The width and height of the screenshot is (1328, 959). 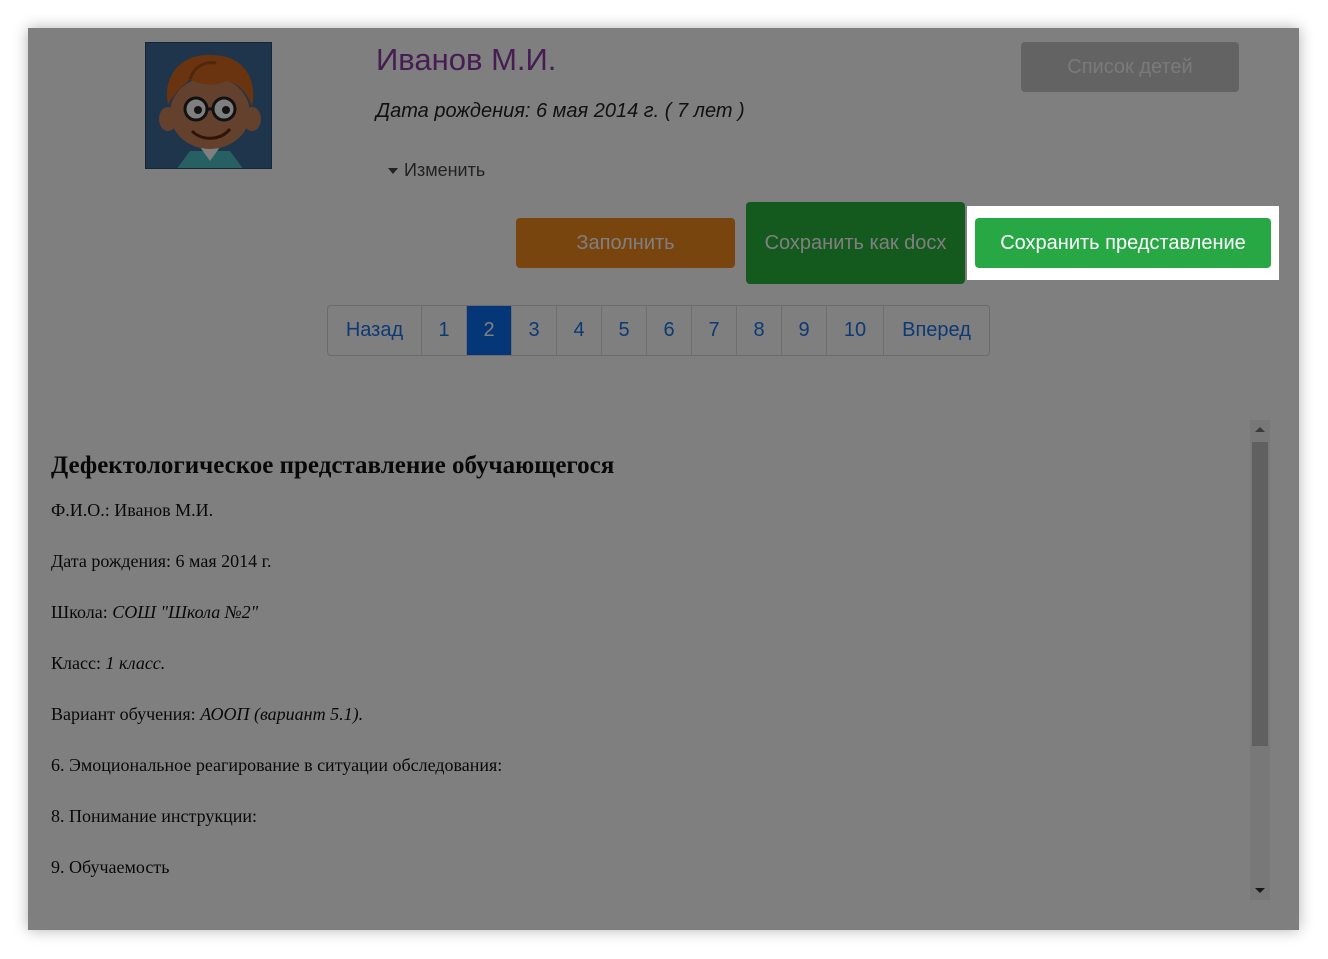 What do you see at coordinates (375, 330) in the screenshot?
I see `pagination-prev: Назад` at bounding box center [375, 330].